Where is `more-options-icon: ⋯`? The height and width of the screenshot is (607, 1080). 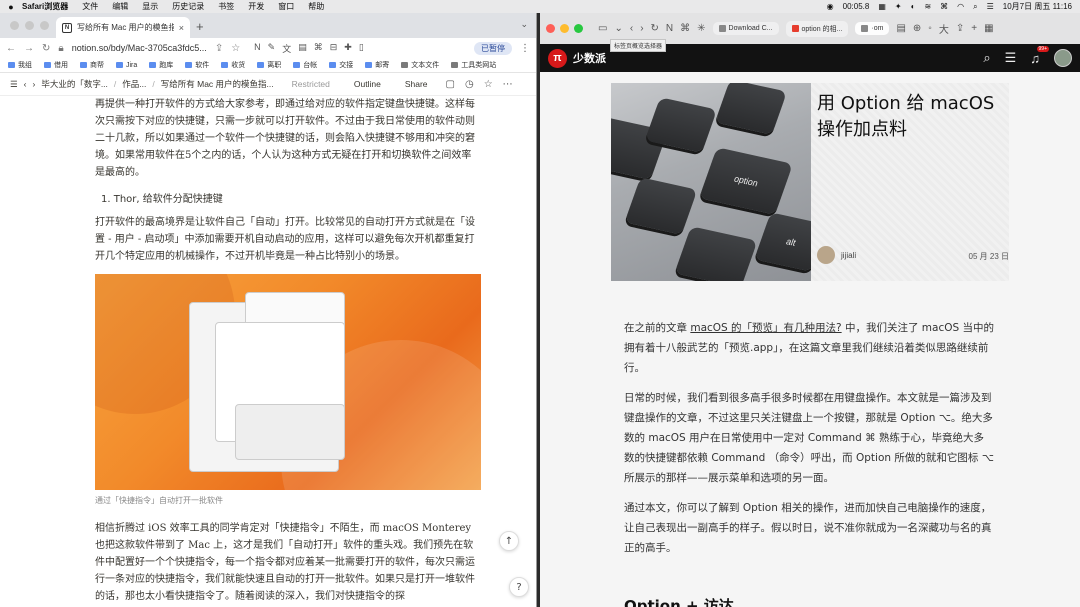
more-options-icon: ⋯ is located at coordinates (508, 84).